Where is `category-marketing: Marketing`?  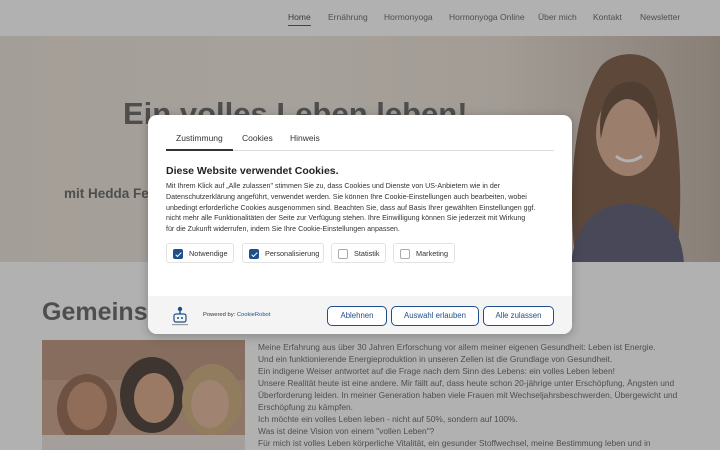
category-marketing: Marketing is located at coordinates (424, 253).